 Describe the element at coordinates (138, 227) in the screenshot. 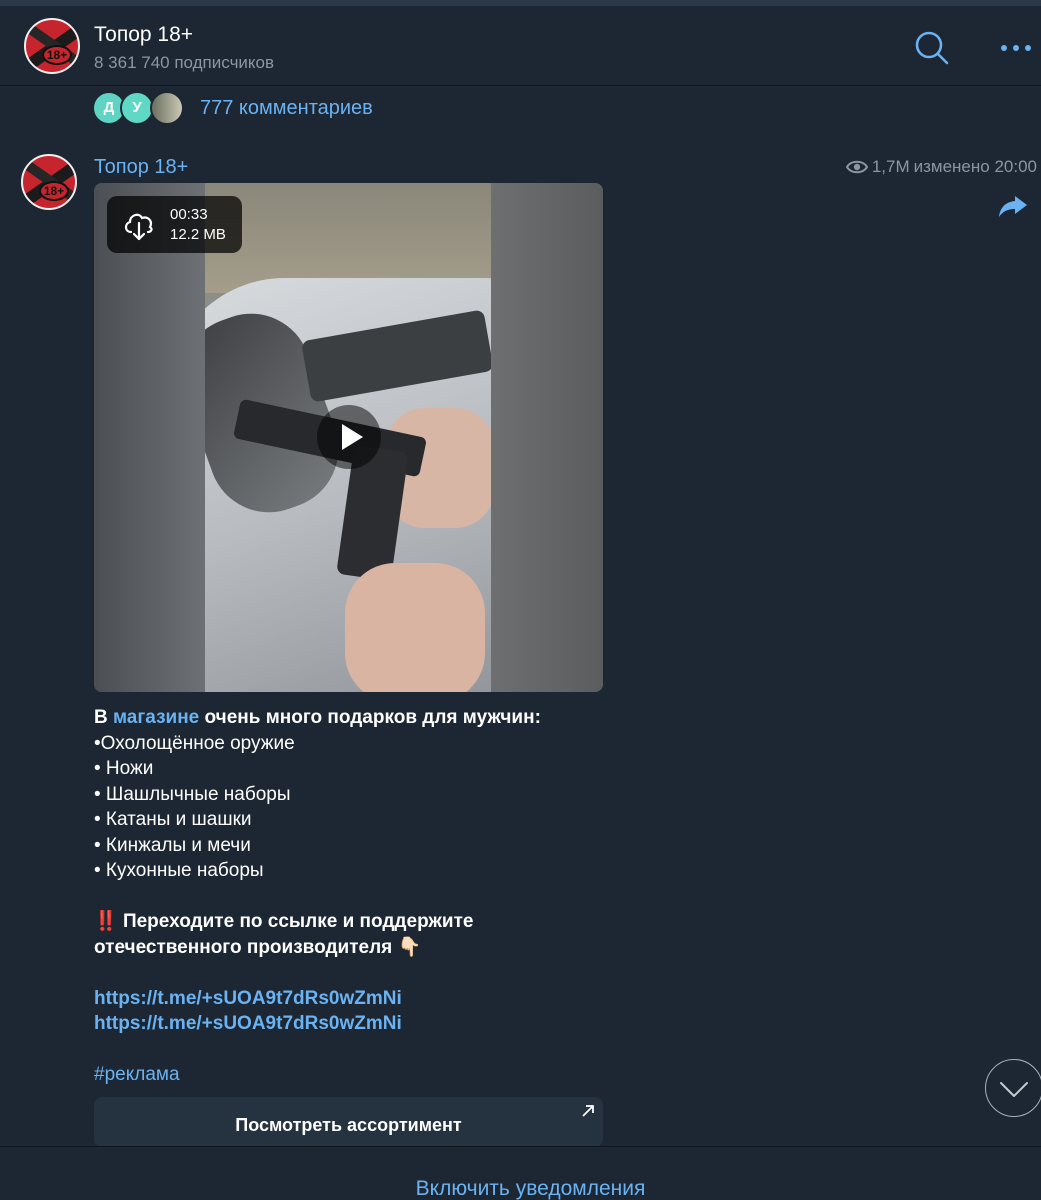

I see `cloud-download-icon` at that location.